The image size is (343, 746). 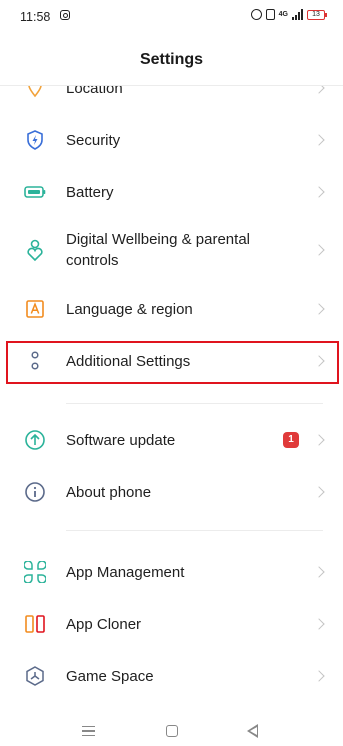 I want to click on page-title: Settings, so click(x=171, y=59).